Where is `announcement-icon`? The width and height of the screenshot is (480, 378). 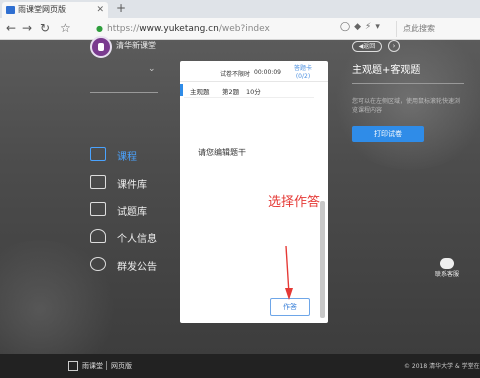
announcement-icon is located at coordinates (98, 264).